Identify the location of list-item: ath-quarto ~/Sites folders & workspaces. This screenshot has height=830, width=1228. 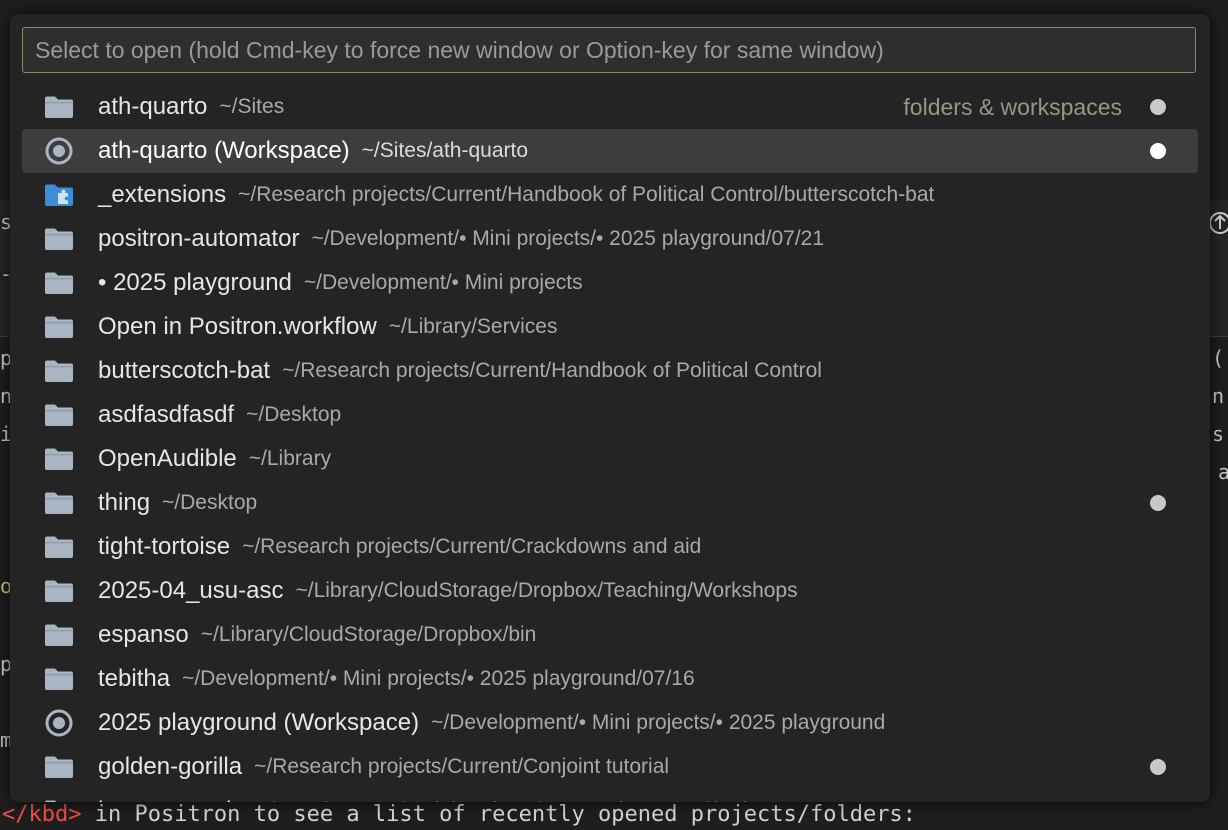
(610, 107).